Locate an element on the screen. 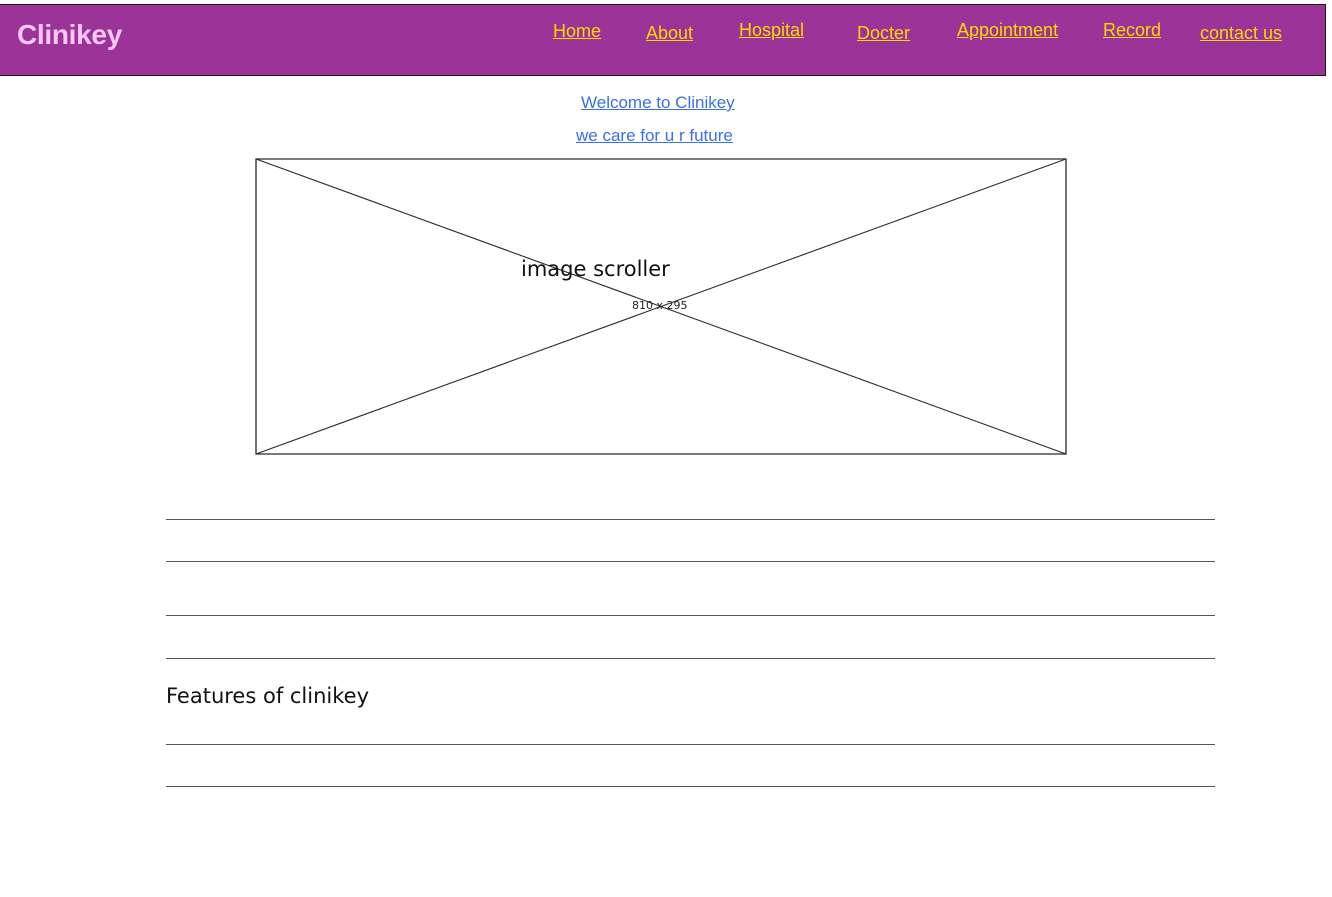 The height and width of the screenshot is (897, 1332). nav-home-link: Home is located at coordinates (577, 31).